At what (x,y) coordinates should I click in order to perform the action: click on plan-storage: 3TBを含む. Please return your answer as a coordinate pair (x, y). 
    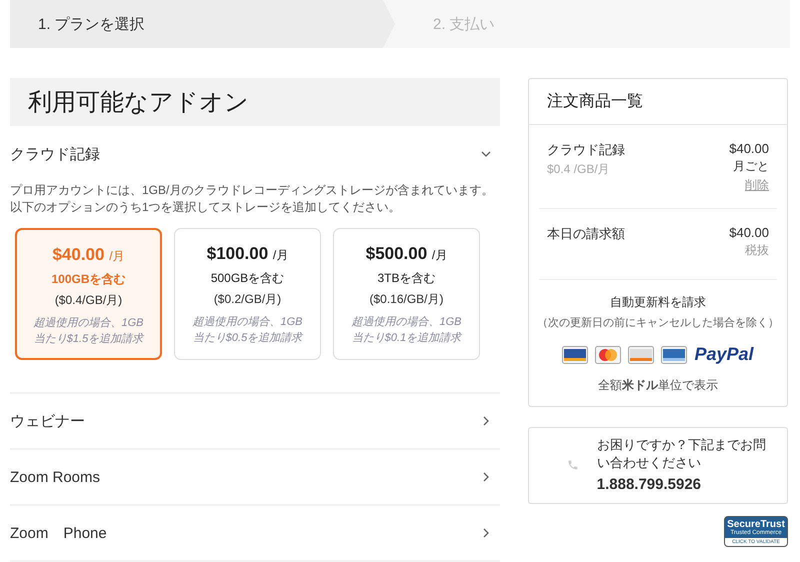
    Looking at the image, I should click on (406, 278).